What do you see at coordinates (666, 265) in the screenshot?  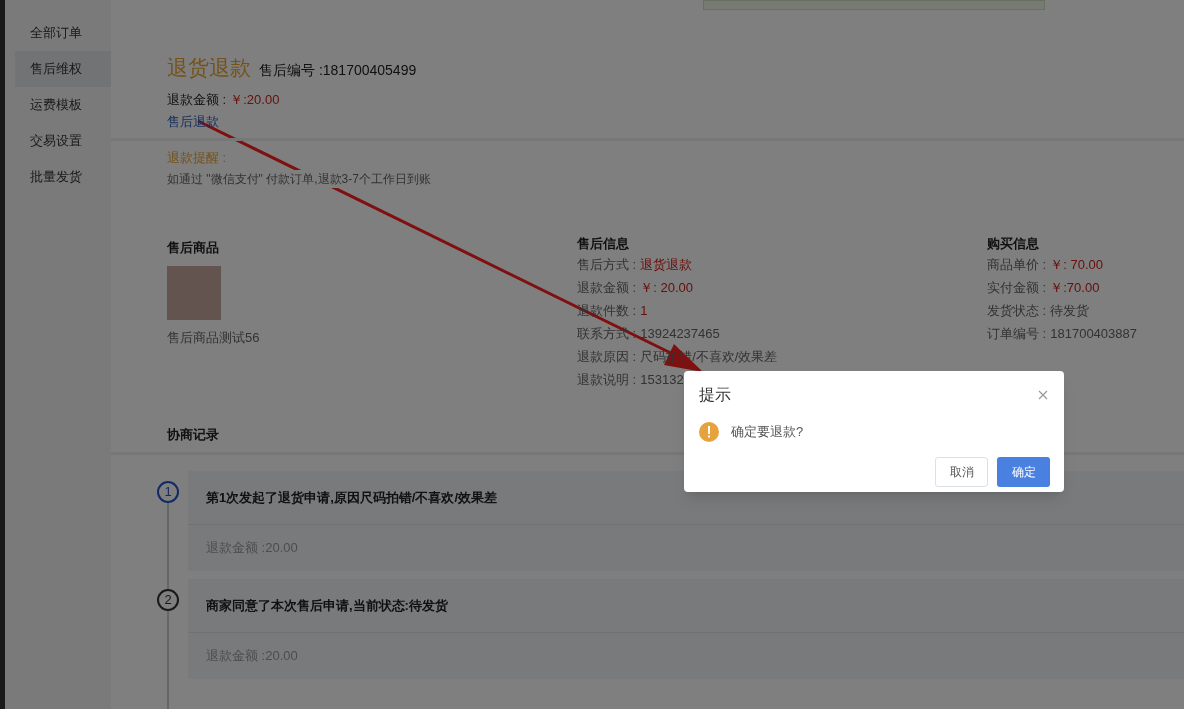 I see `info-value: 退货退款` at bounding box center [666, 265].